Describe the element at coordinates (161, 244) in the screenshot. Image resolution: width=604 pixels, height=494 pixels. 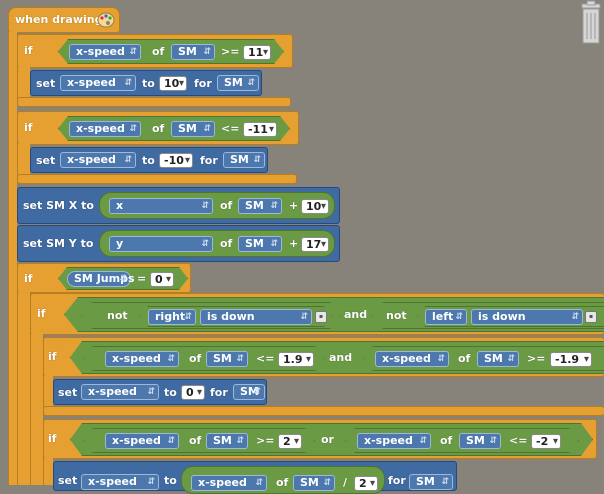
I see `property-dropdown: y` at that location.